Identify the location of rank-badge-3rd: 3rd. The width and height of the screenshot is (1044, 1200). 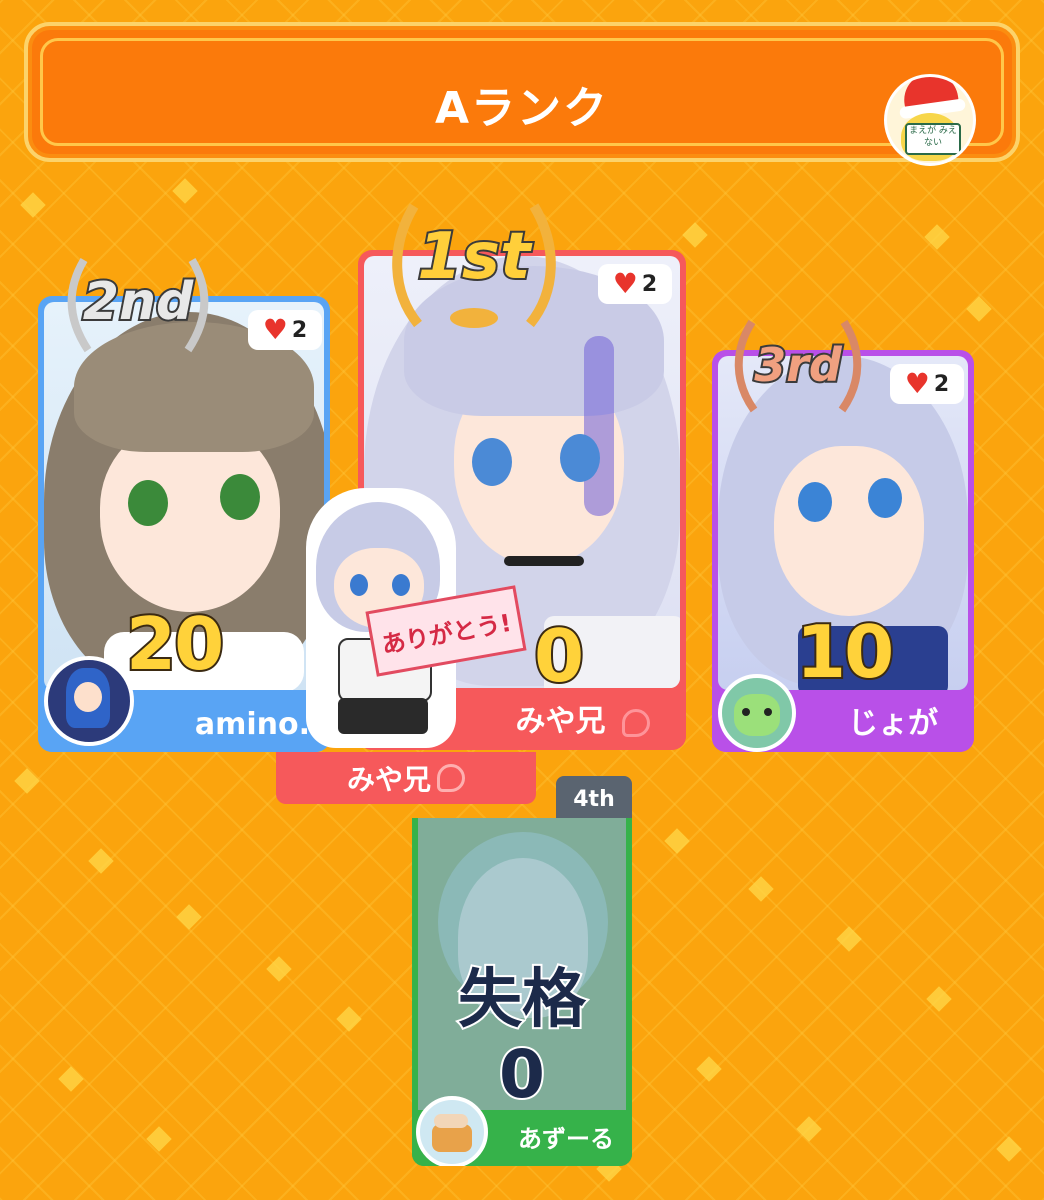
(798, 365).